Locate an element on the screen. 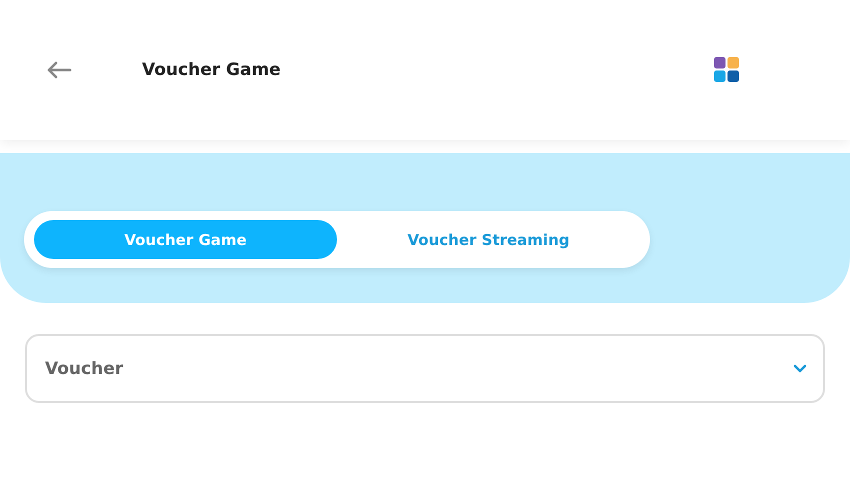  dropdown-placeholder: Voucher is located at coordinates (84, 368).